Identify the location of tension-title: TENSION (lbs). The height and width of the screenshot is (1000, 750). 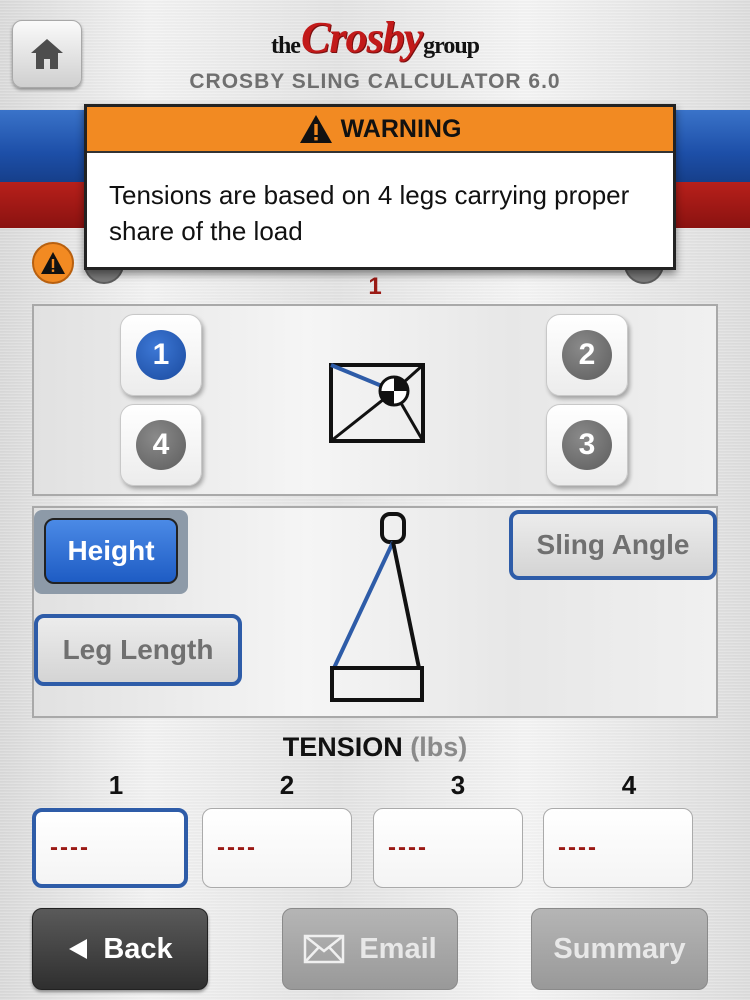
(375, 747).